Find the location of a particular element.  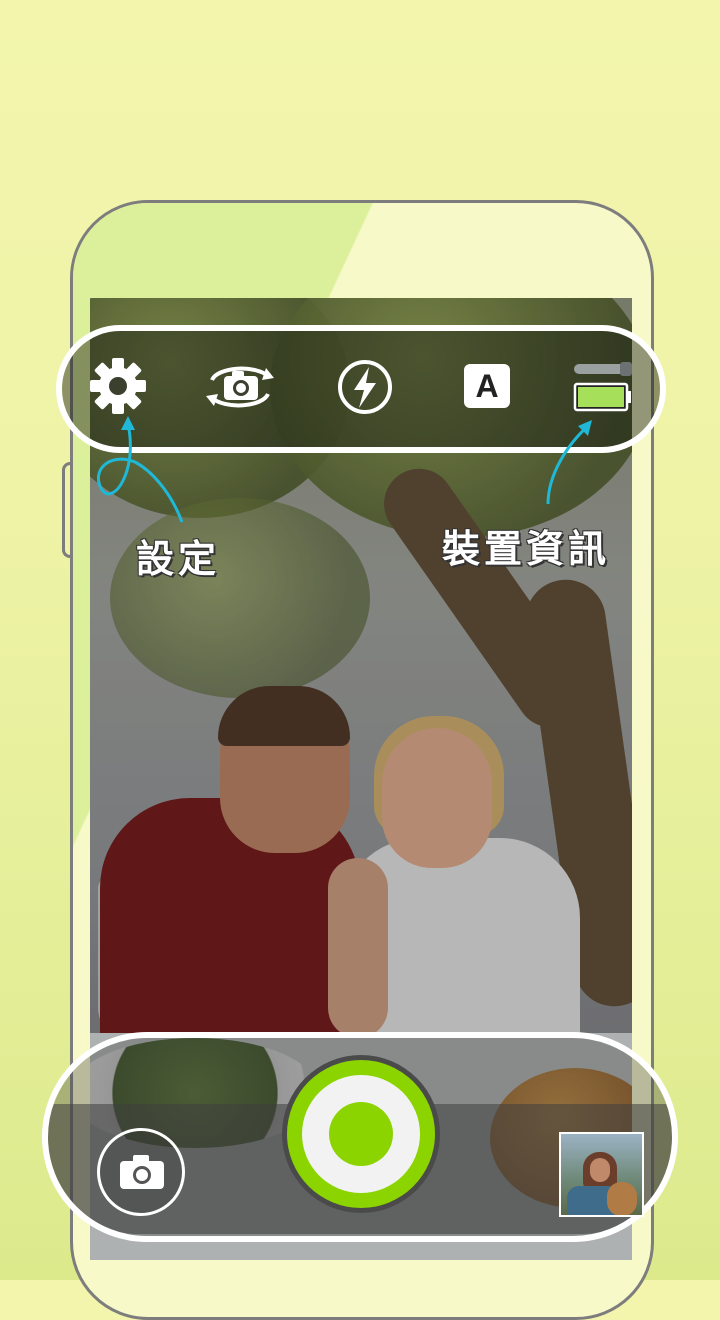

auto-mode-button: A is located at coordinates (487, 386).